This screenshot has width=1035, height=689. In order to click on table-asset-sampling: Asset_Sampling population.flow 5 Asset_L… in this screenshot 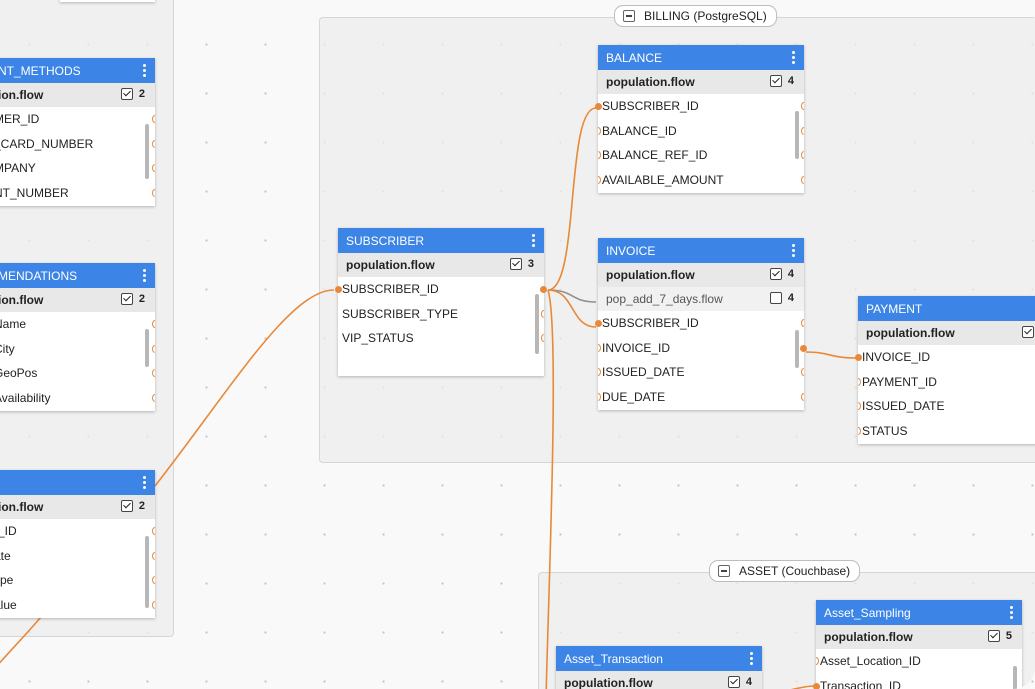, I will do `click(919, 644)`.